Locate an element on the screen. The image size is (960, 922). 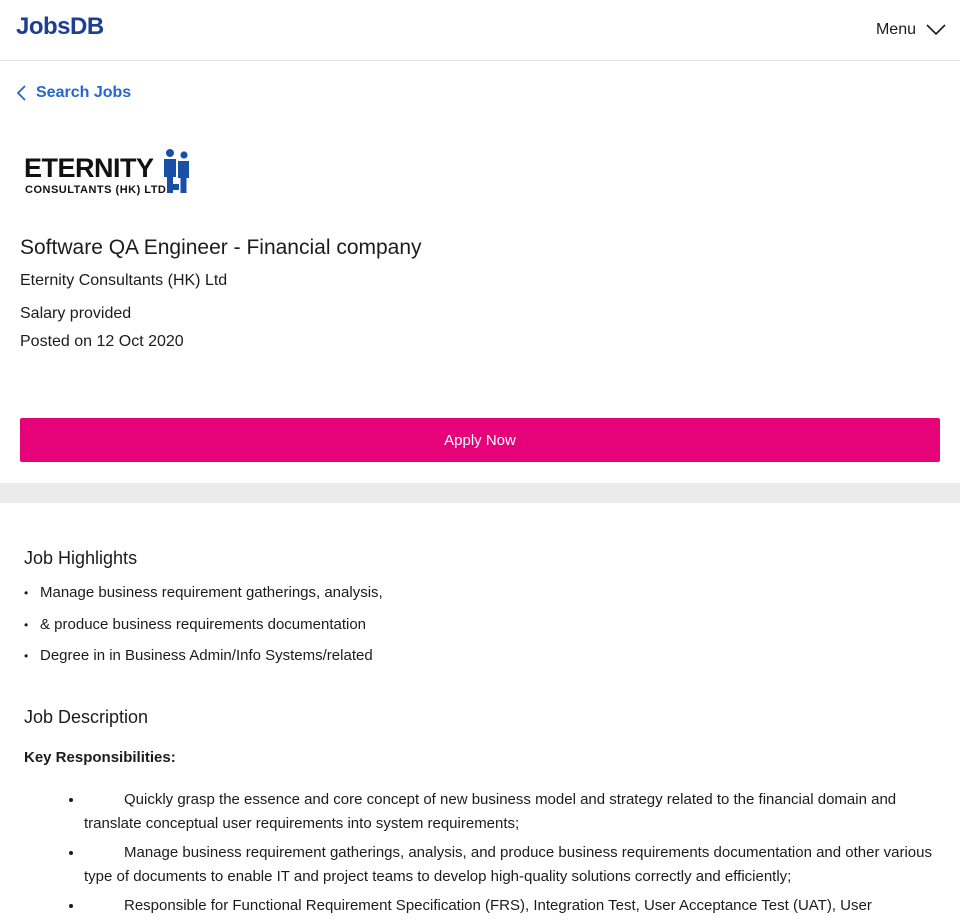
posted-date: Posted on 12 Oct 2020 is located at coordinates (102, 341).